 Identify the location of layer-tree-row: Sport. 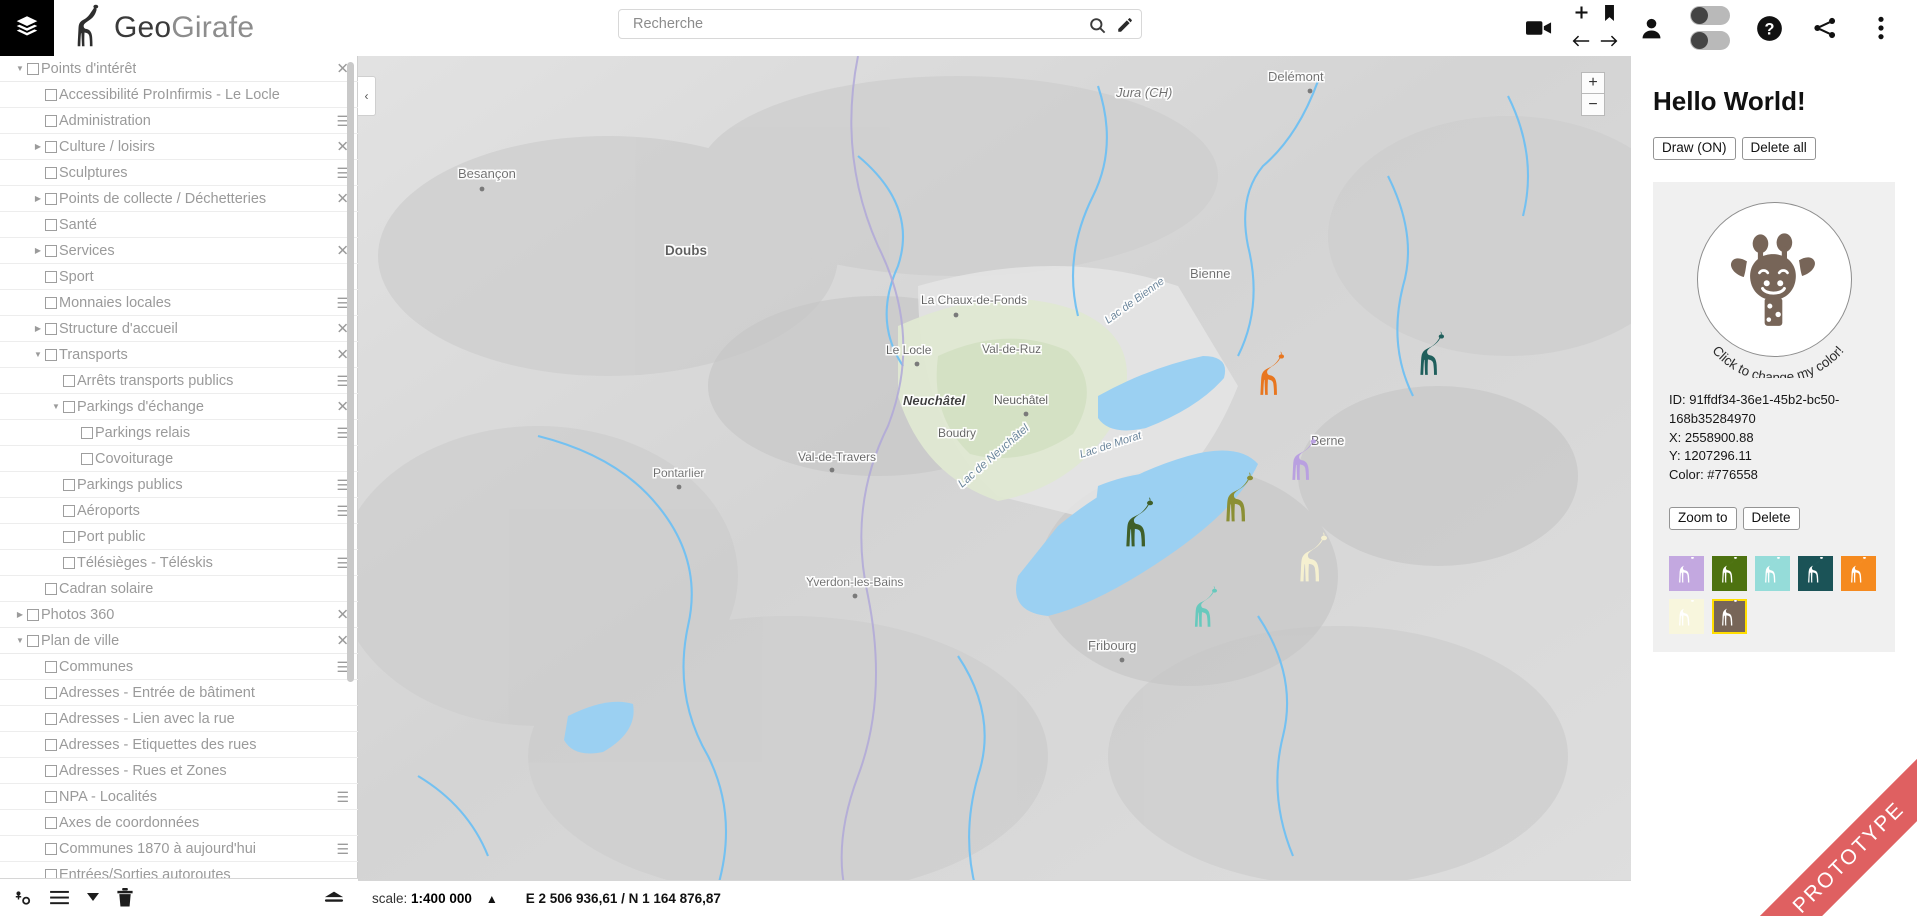
(179, 277).